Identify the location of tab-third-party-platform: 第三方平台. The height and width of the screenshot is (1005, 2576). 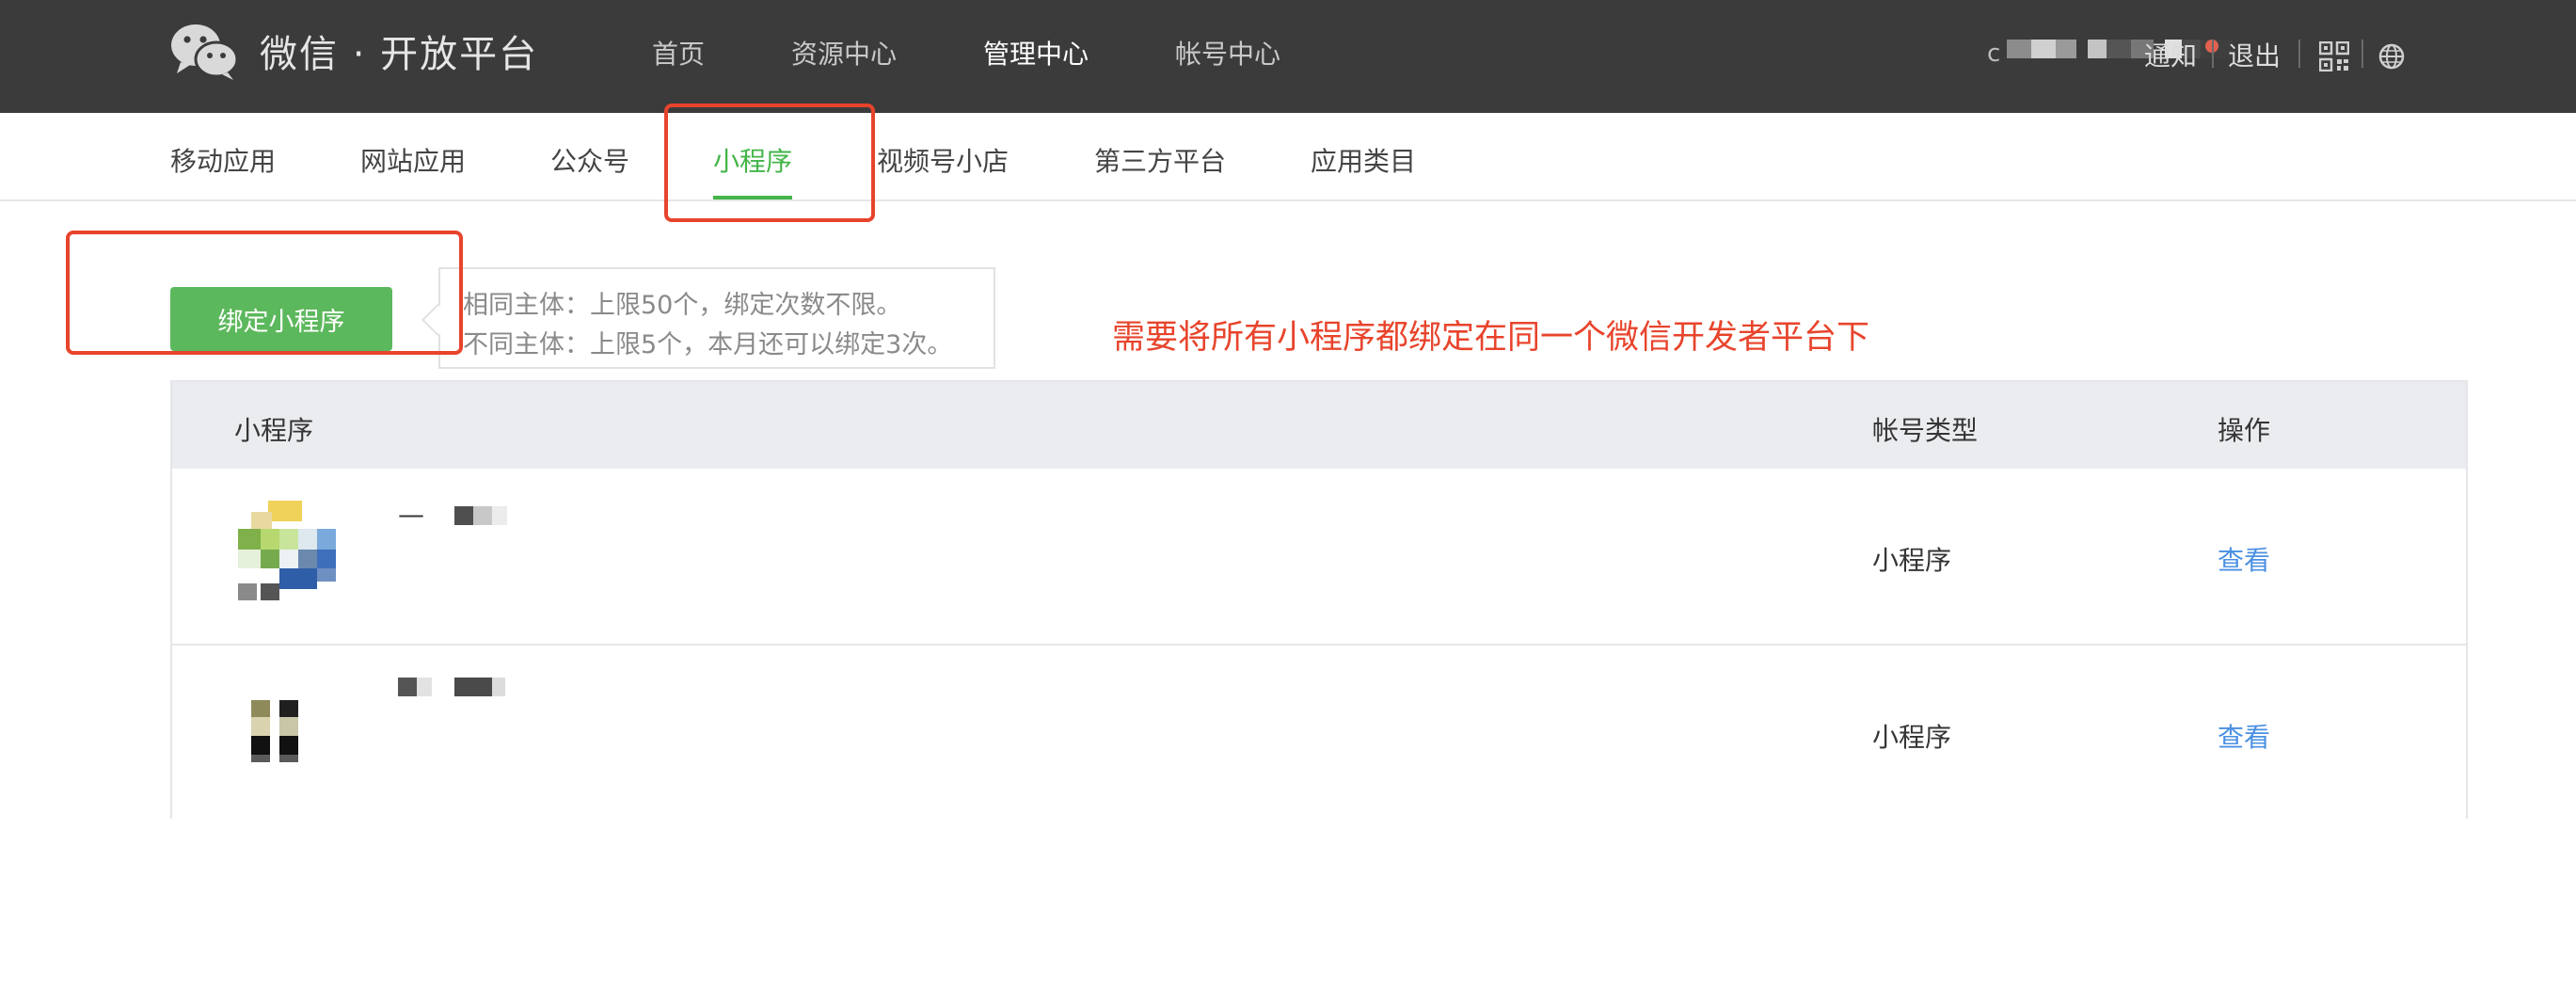
(1160, 160).